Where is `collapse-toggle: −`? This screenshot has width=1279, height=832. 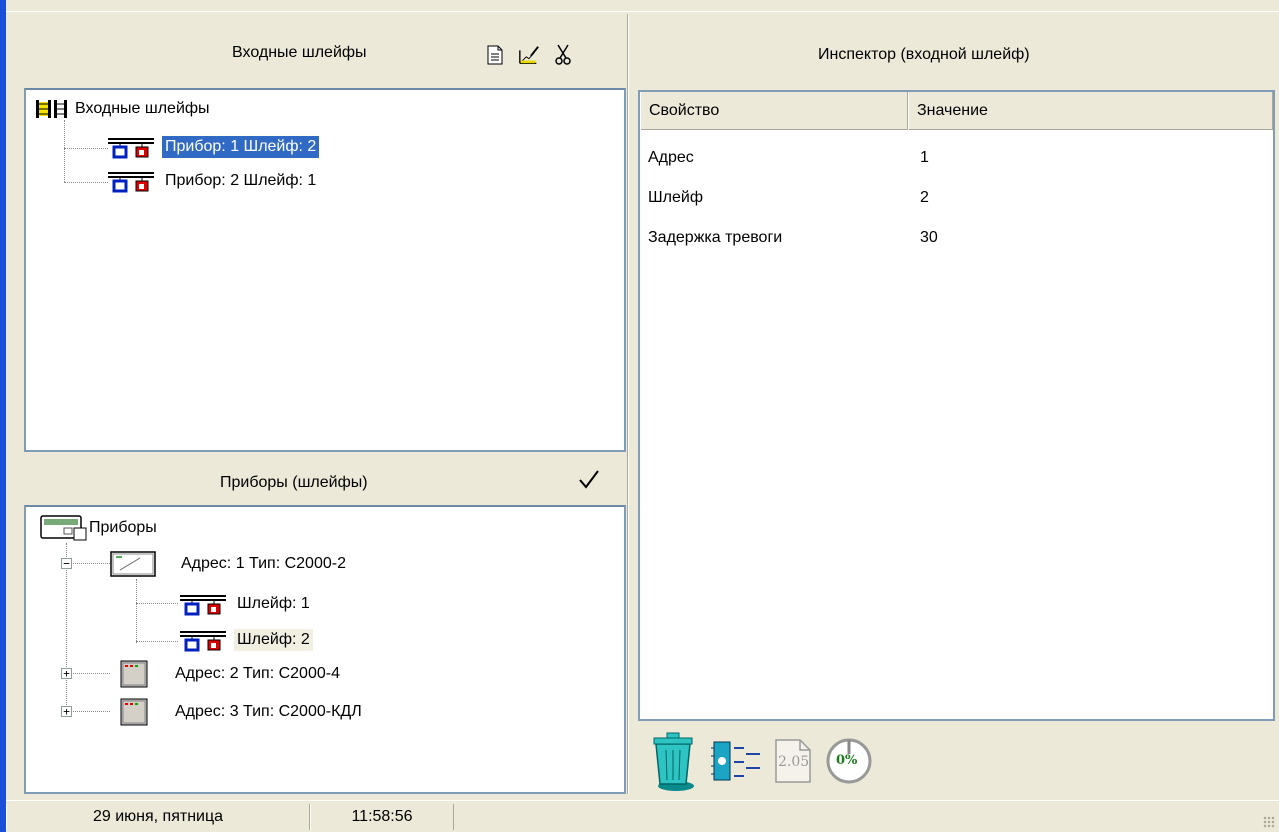
collapse-toggle: − is located at coordinates (66, 563).